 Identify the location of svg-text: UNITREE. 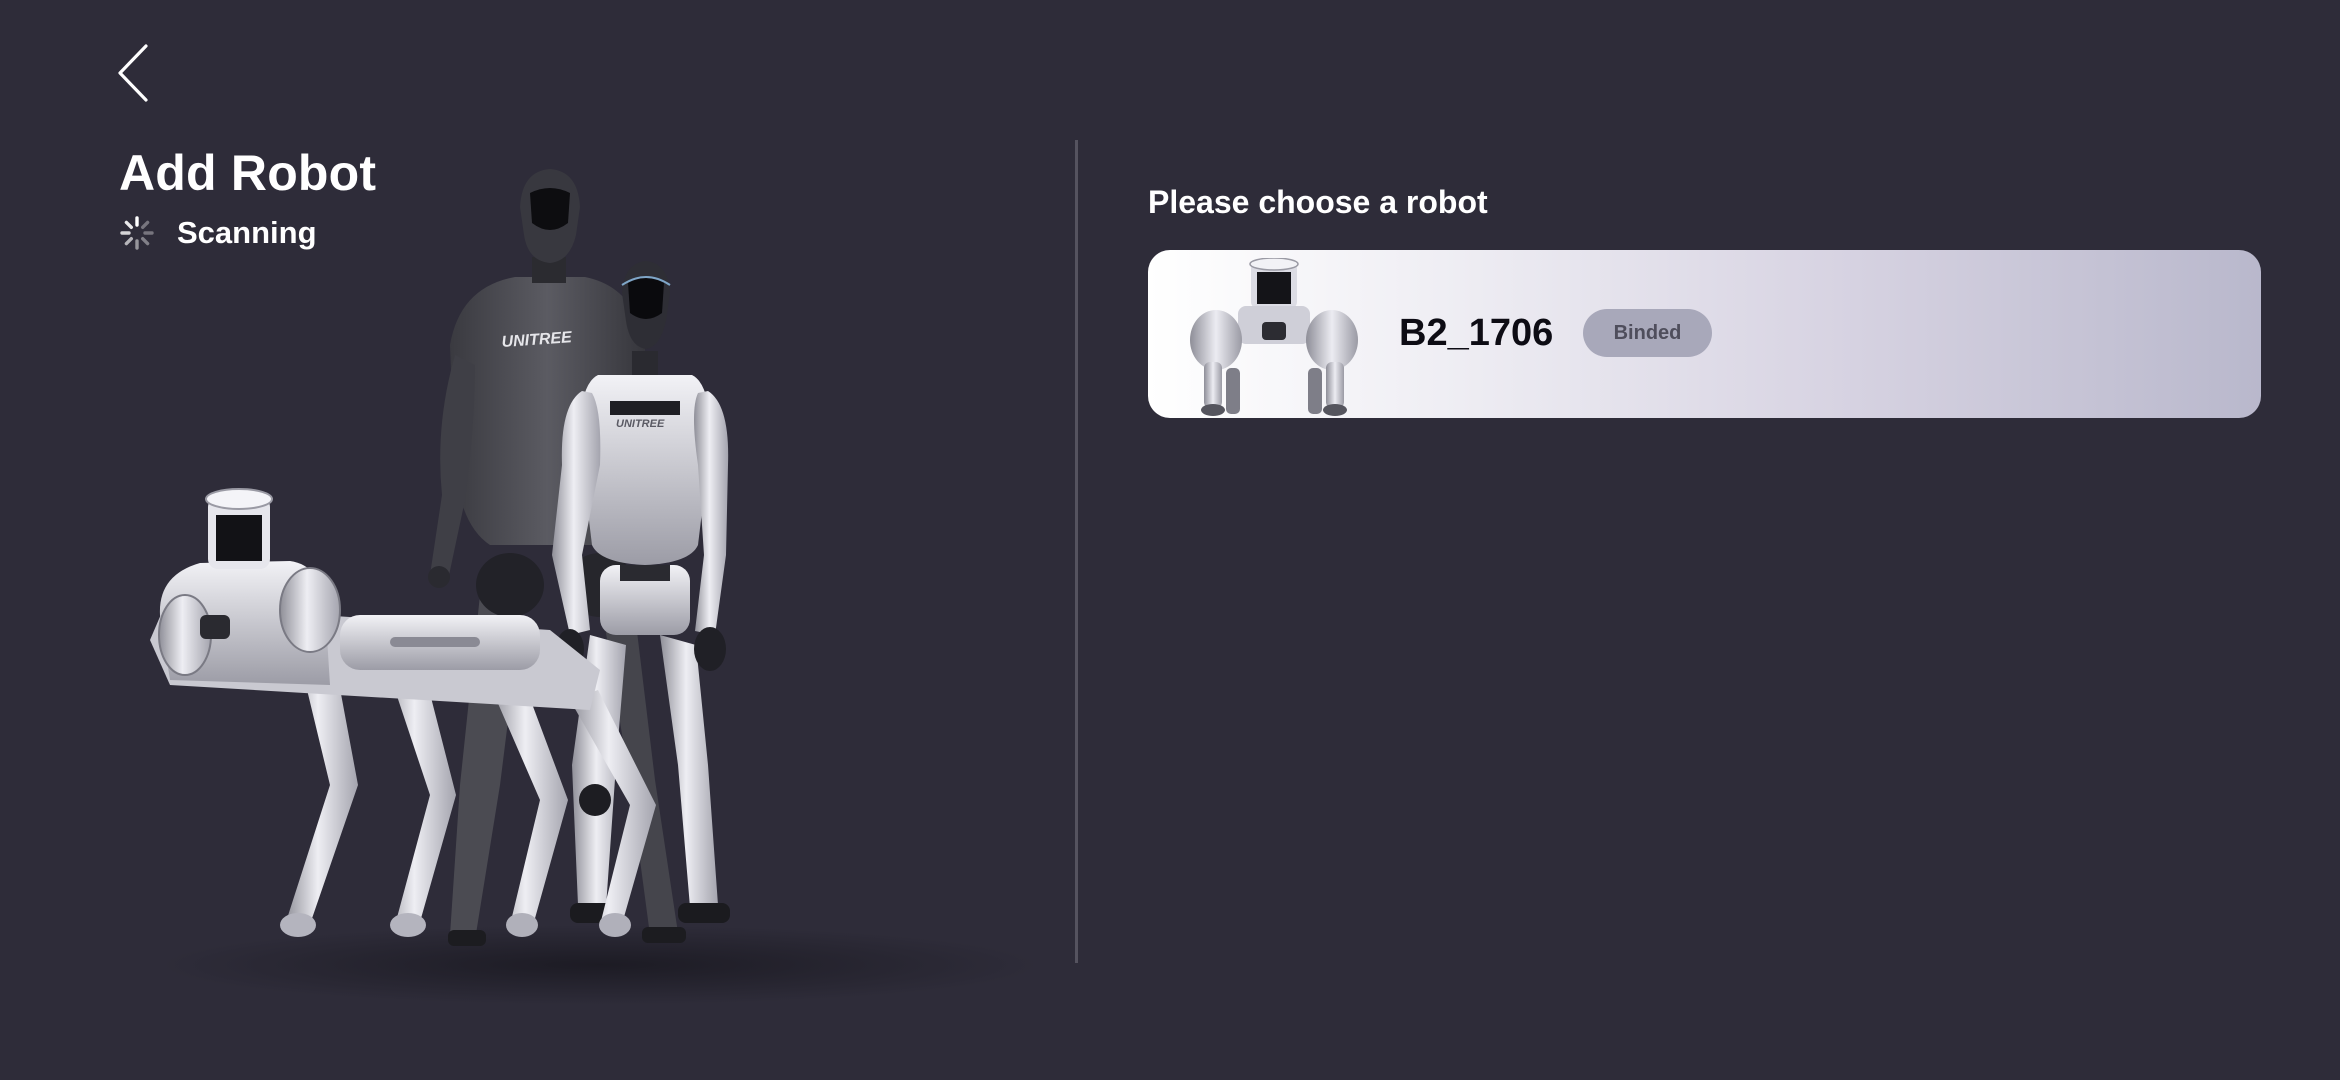
(640, 424).